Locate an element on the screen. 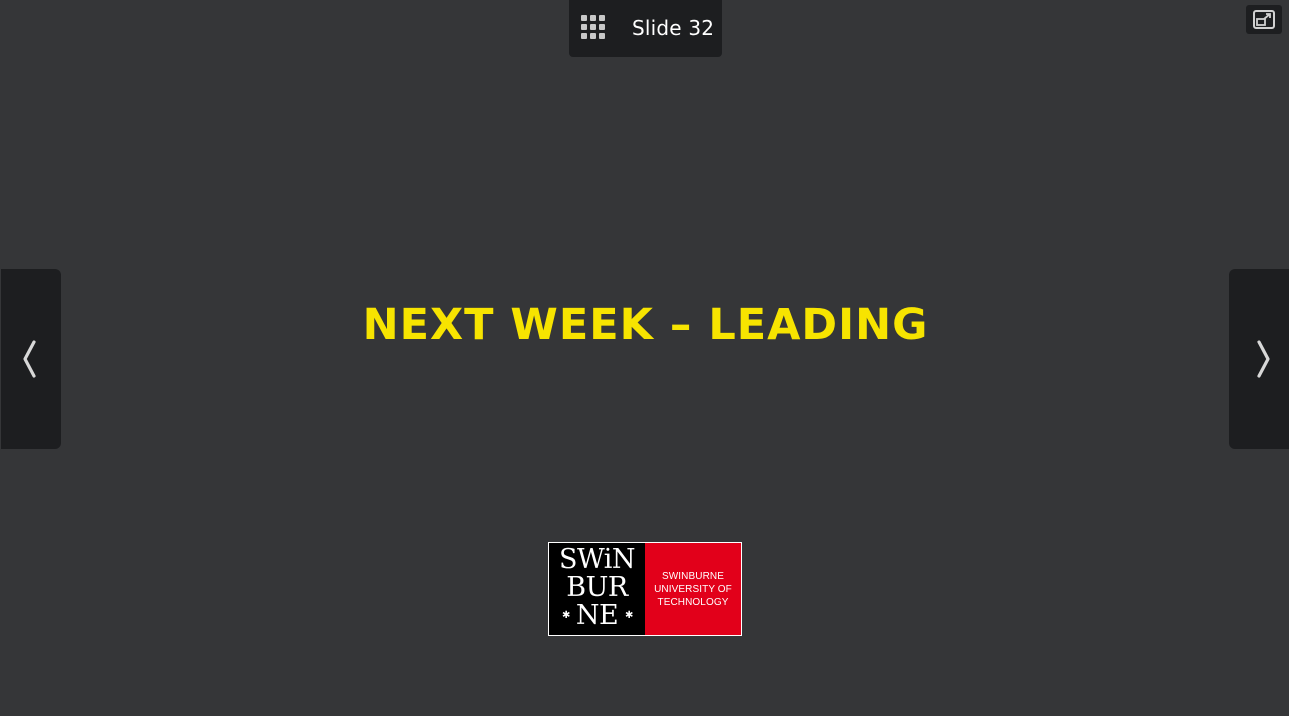 The height and width of the screenshot is (716, 1301). logo-text-line-1: SWINBURNE is located at coordinates (692, 576).